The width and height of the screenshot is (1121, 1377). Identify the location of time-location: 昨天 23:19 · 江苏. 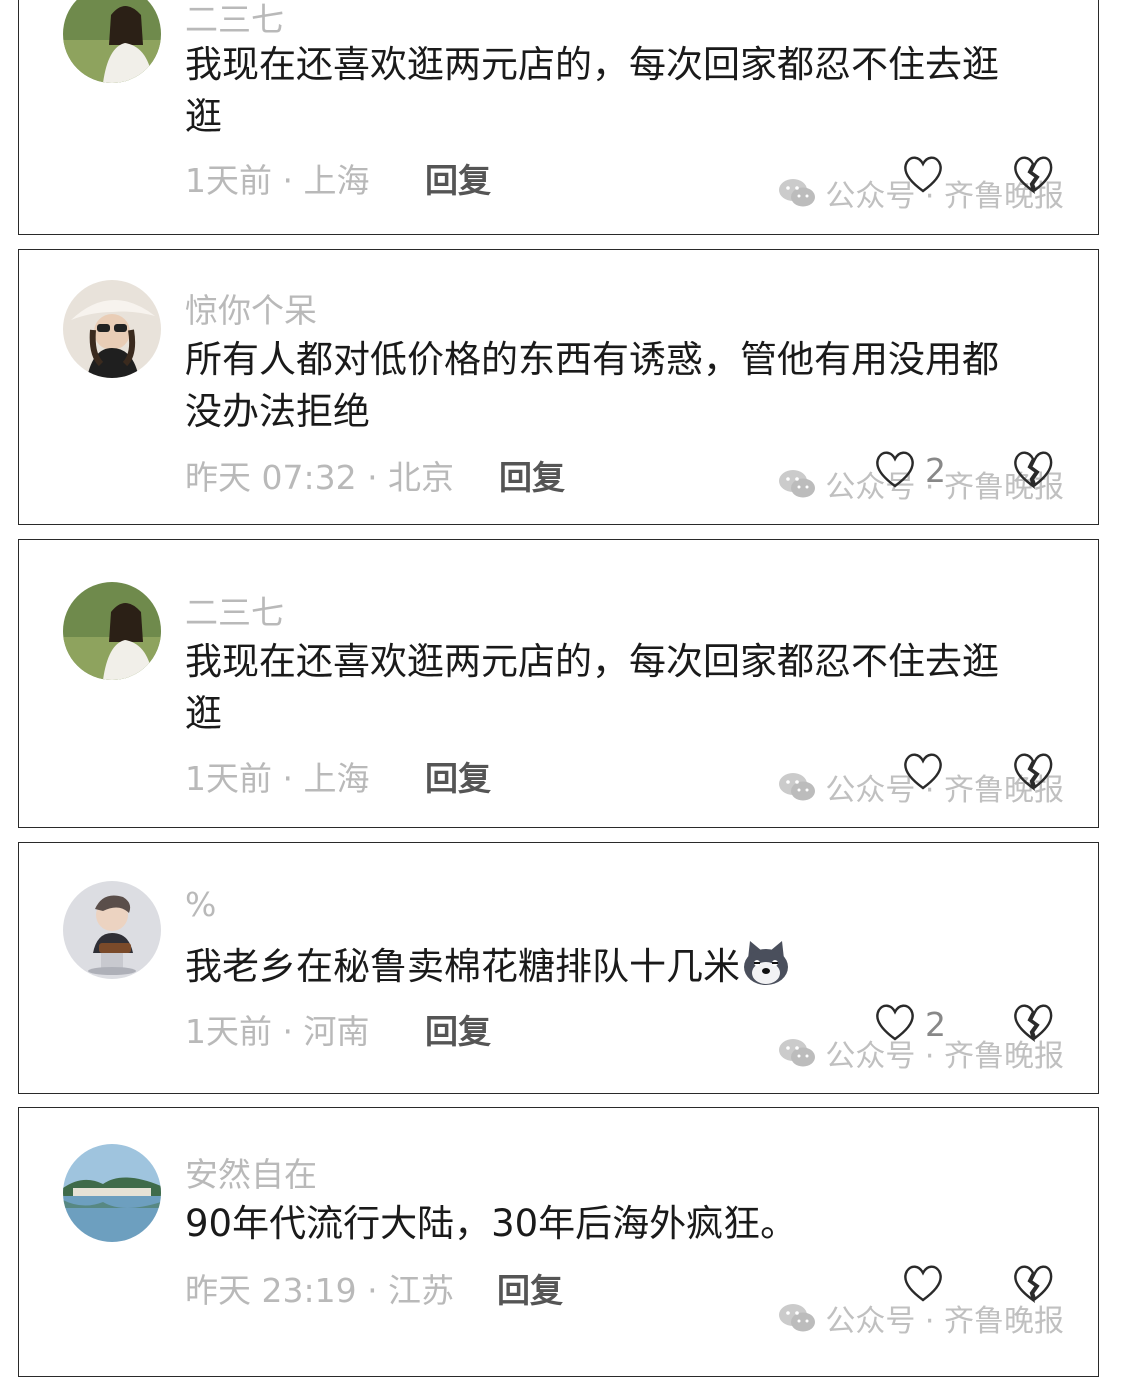
(320, 1290).